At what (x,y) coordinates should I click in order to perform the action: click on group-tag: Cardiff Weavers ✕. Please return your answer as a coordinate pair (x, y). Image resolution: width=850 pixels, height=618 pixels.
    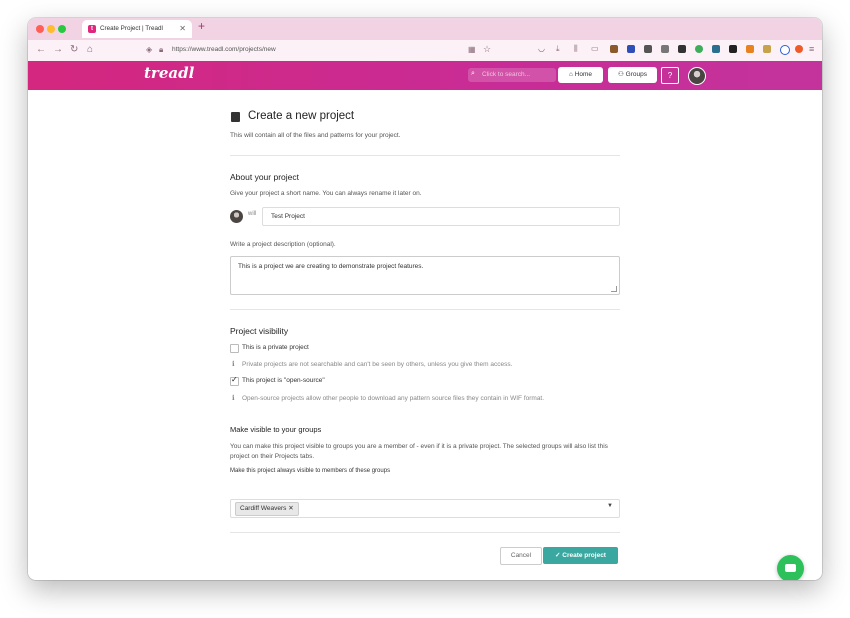
    Looking at the image, I should click on (267, 509).